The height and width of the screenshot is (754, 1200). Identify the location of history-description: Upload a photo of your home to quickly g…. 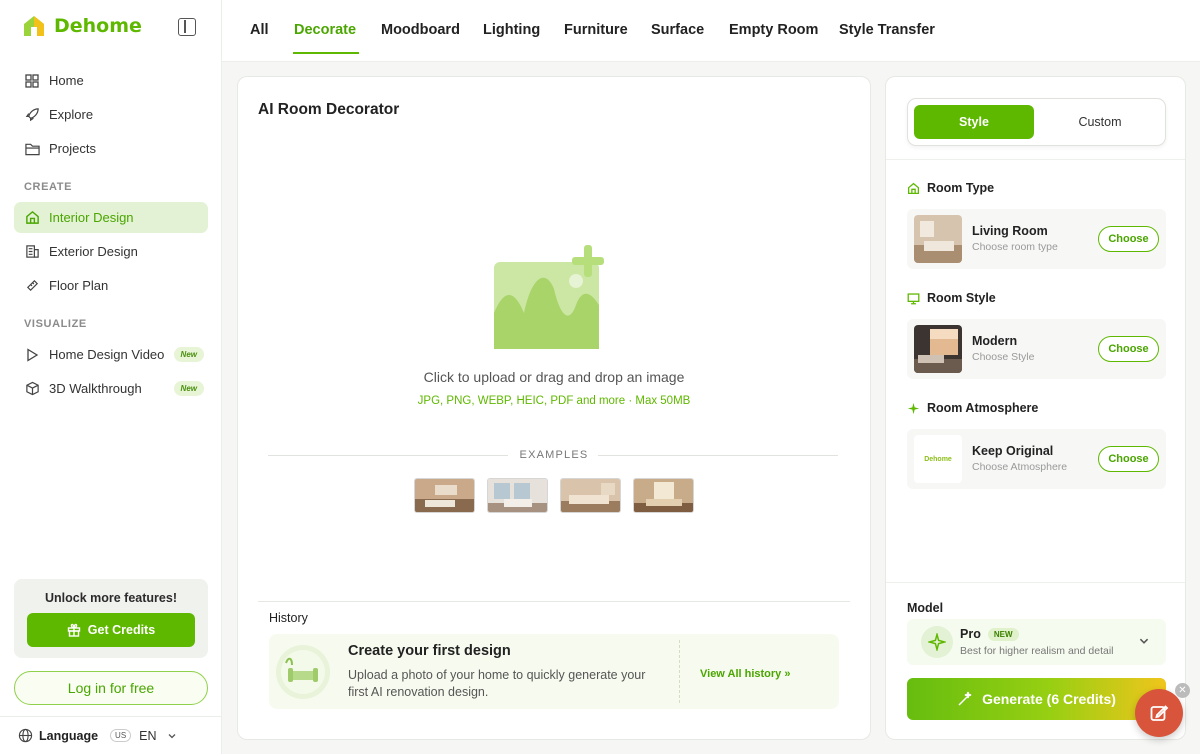
(497, 683).